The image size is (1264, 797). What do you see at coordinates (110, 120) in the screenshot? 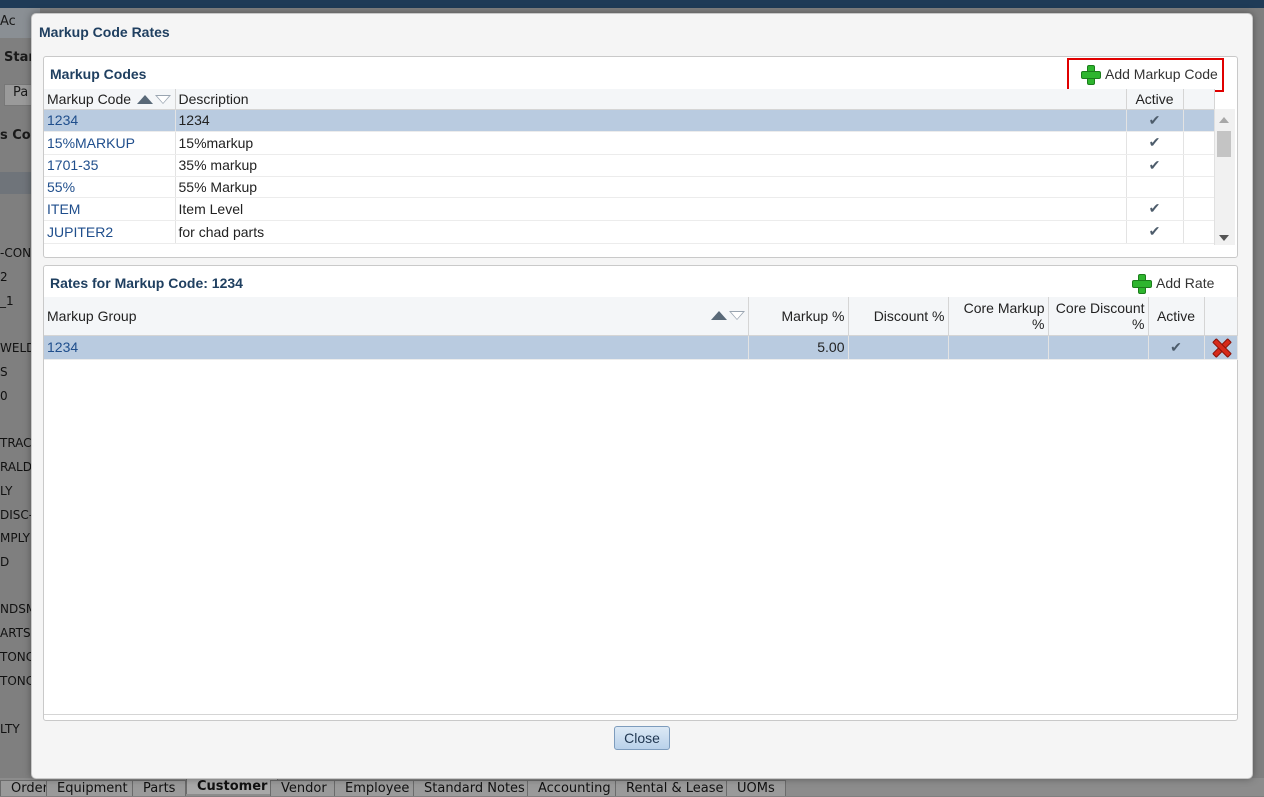
I see `markup-code-link: 1234` at bounding box center [110, 120].